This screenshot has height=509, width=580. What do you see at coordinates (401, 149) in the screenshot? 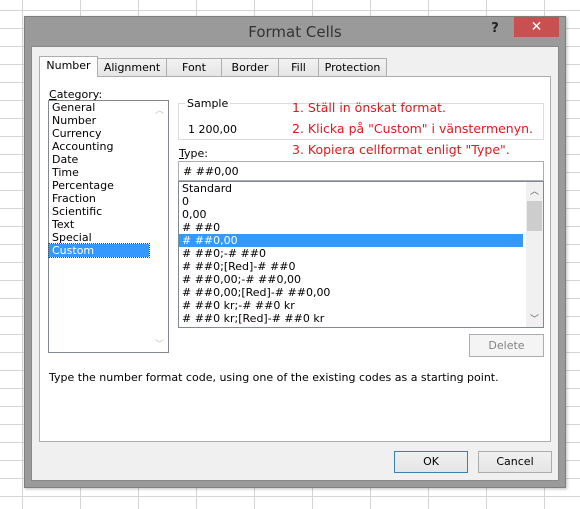
I see `instruction-step-3: 3. Kopiera cellformat enligt "Type".` at bounding box center [401, 149].